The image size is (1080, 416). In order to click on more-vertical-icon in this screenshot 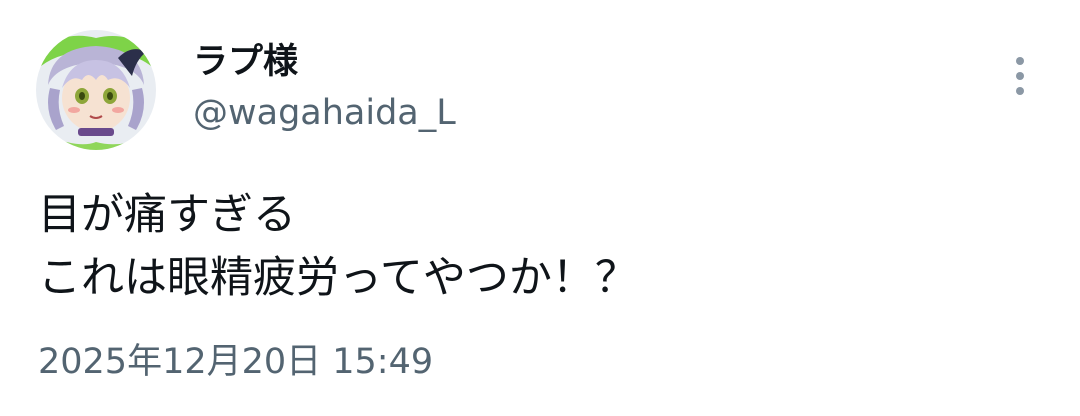, I will do `click(1020, 76)`.